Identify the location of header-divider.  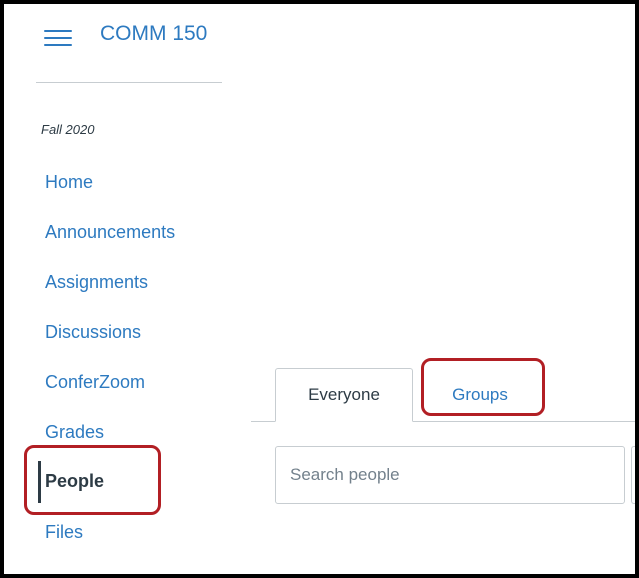
(129, 82).